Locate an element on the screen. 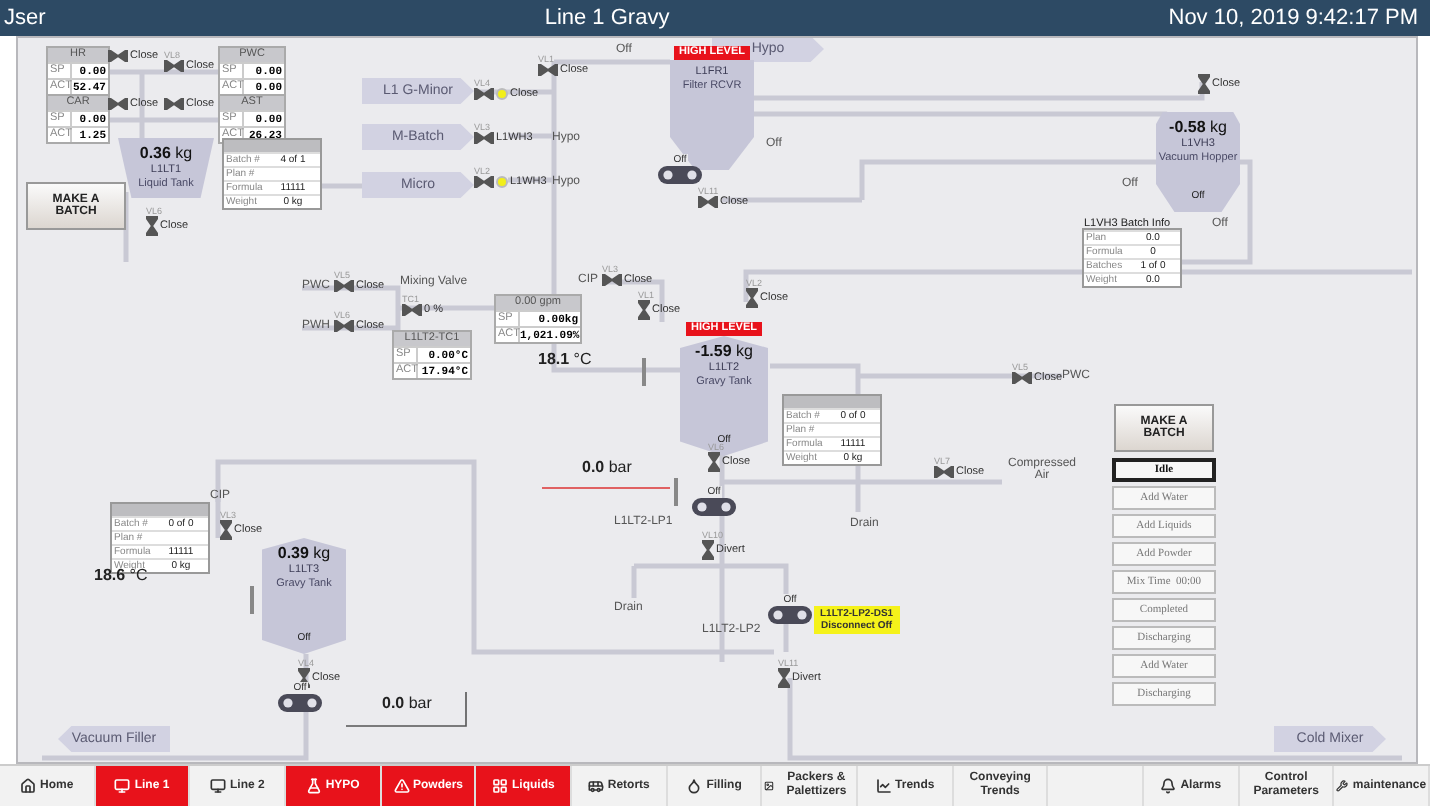 The image size is (1430, 806). window-title: Line 1 Gravy is located at coordinates (607, 18).